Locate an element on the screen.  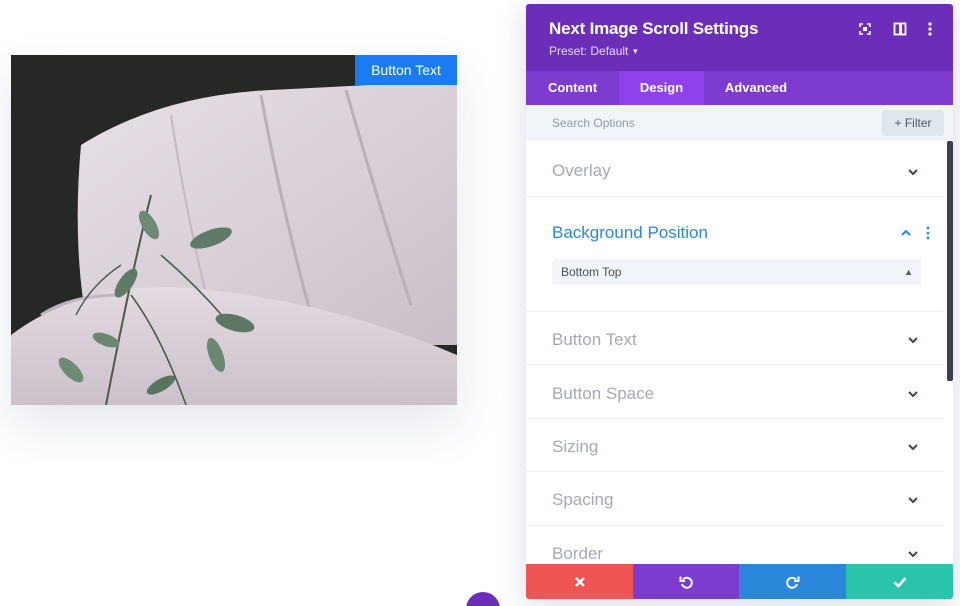
search-input is located at coordinates (701, 123).